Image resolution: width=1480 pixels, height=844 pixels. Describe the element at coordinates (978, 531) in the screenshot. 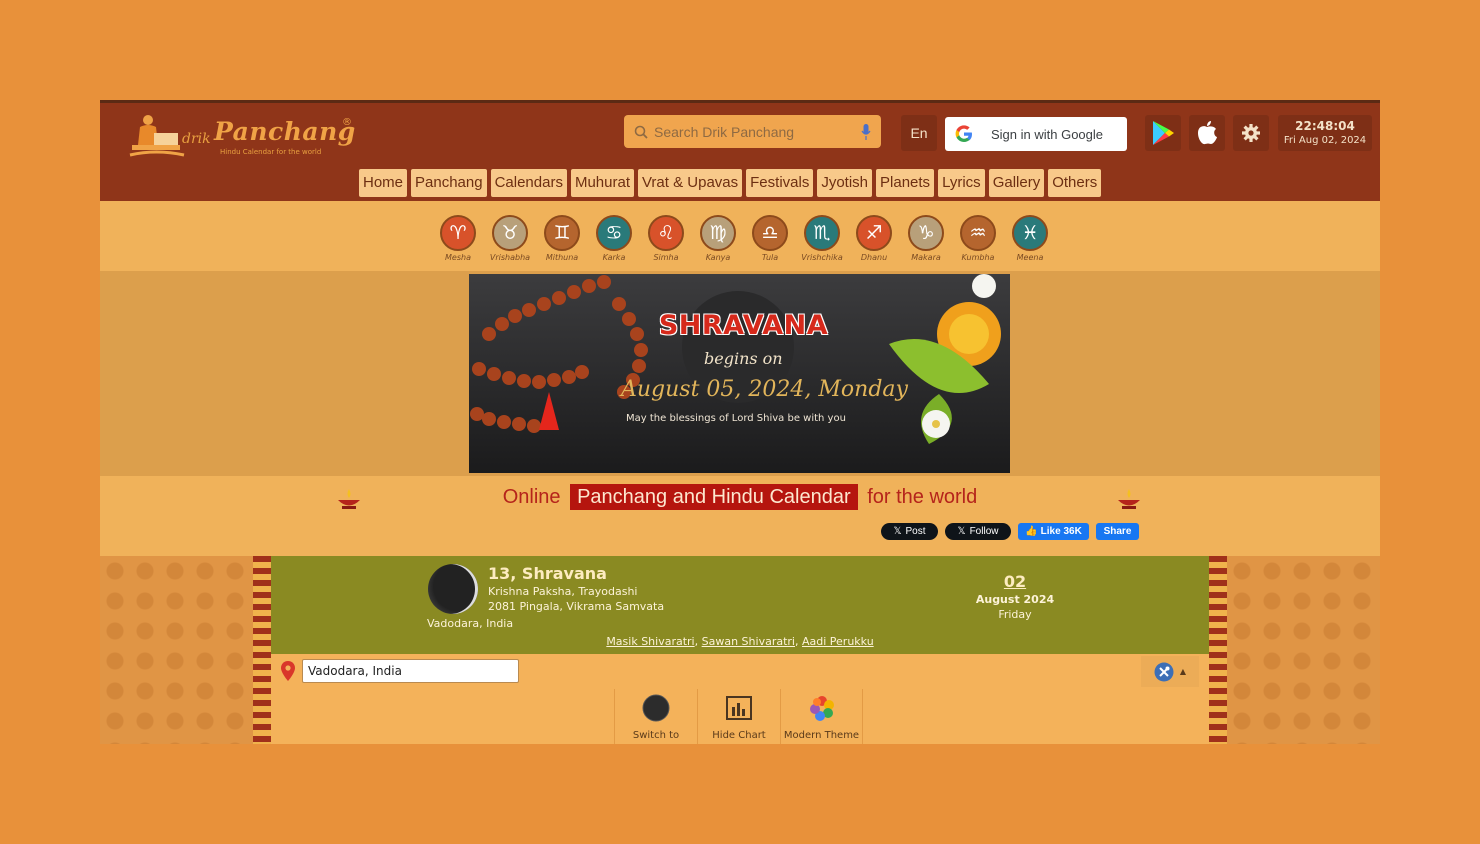

I see `x-follow-button: 𝕏 Follow` at that location.